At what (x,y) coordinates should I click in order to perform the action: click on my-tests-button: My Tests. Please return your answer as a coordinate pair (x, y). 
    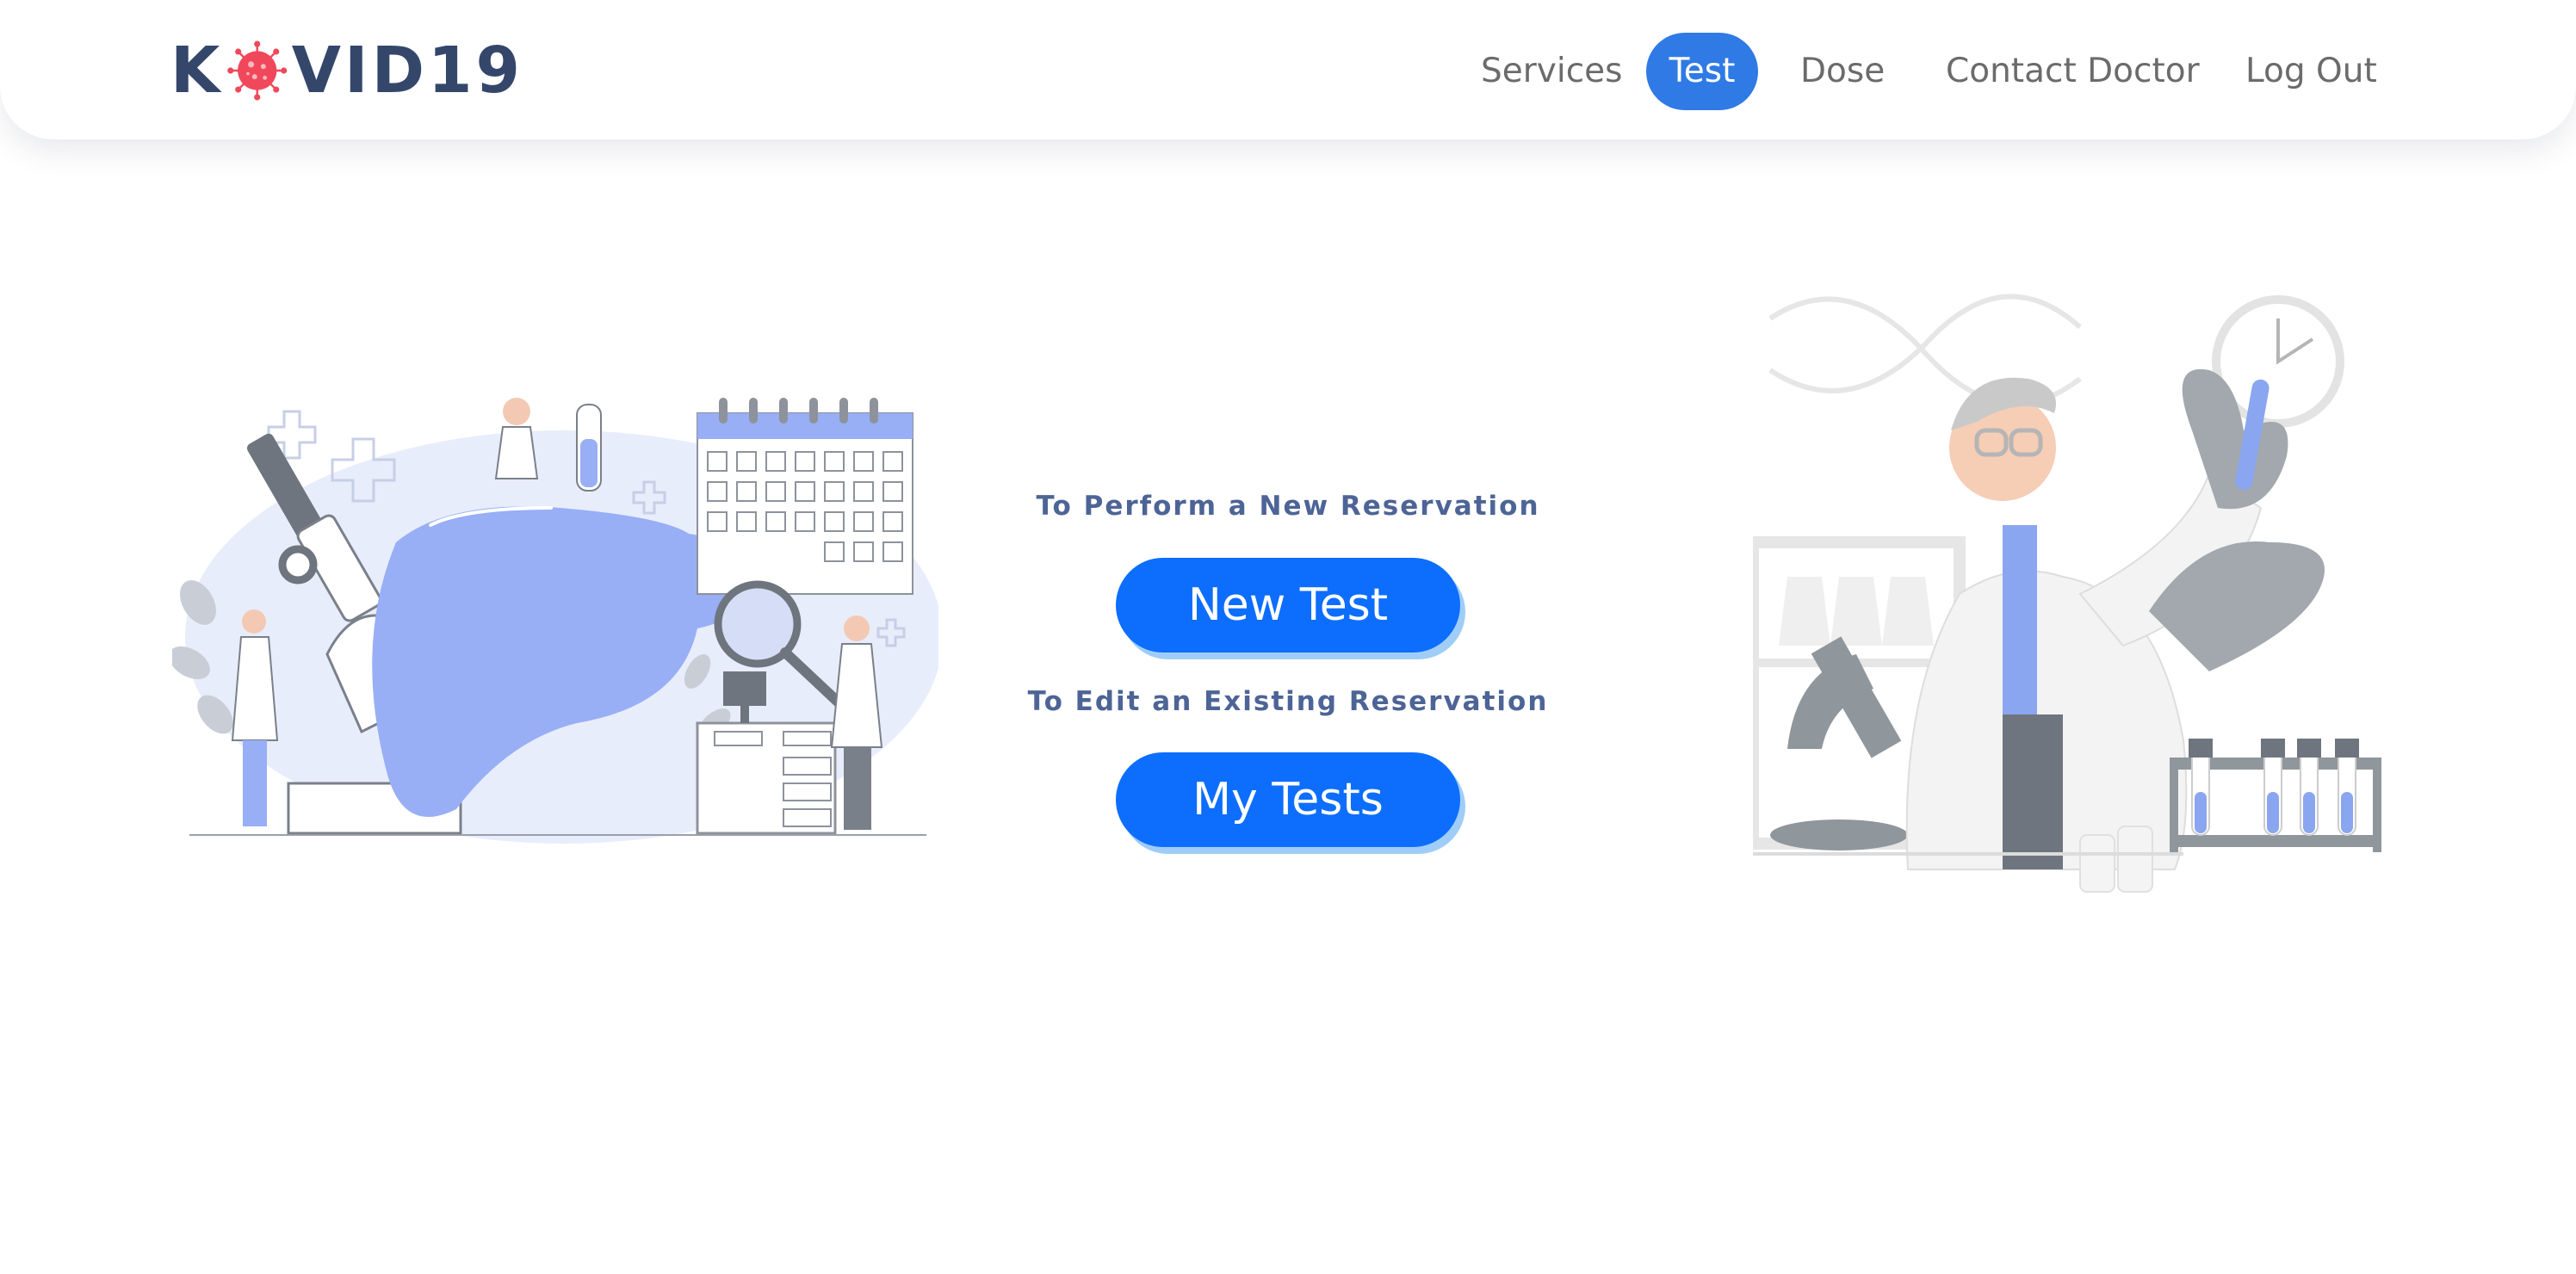
    Looking at the image, I should click on (1288, 799).